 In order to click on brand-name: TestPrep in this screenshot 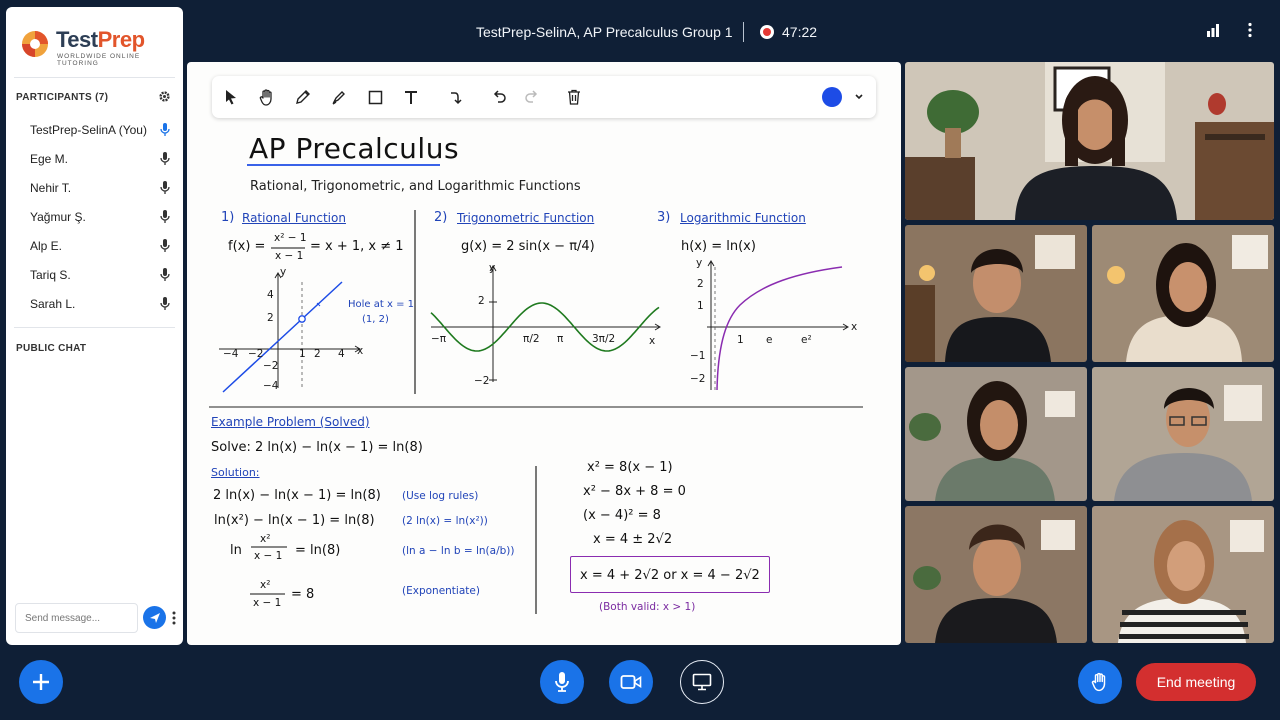, I will do `click(100, 39)`.